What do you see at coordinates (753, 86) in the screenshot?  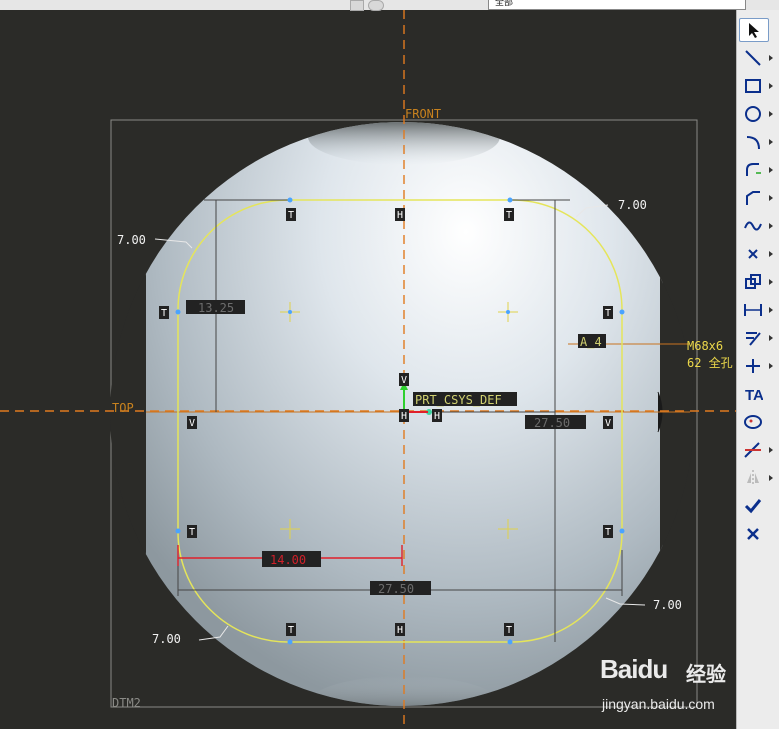 I see `rectangle-icon` at bounding box center [753, 86].